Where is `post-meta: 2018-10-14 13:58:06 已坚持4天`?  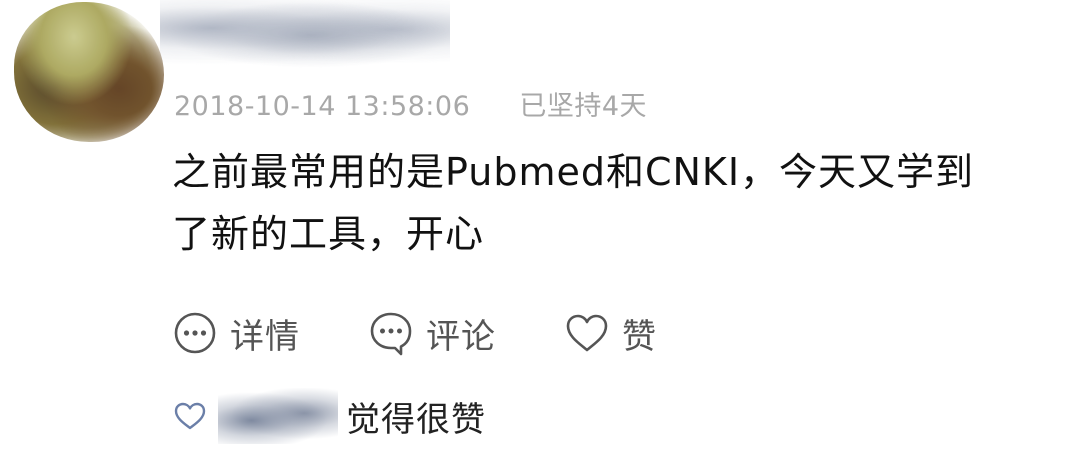 post-meta: 2018-10-14 13:58:06 已坚持4天 is located at coordinates (410, 103).